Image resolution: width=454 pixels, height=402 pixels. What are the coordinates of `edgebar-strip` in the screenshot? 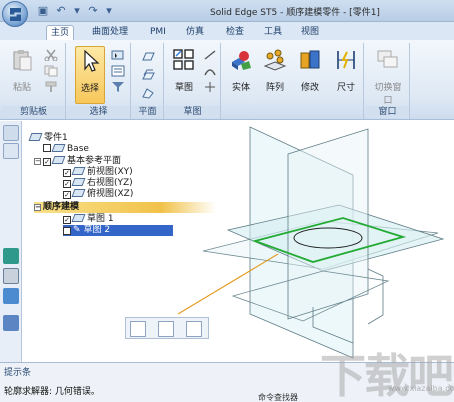 It's located at (11, 241).